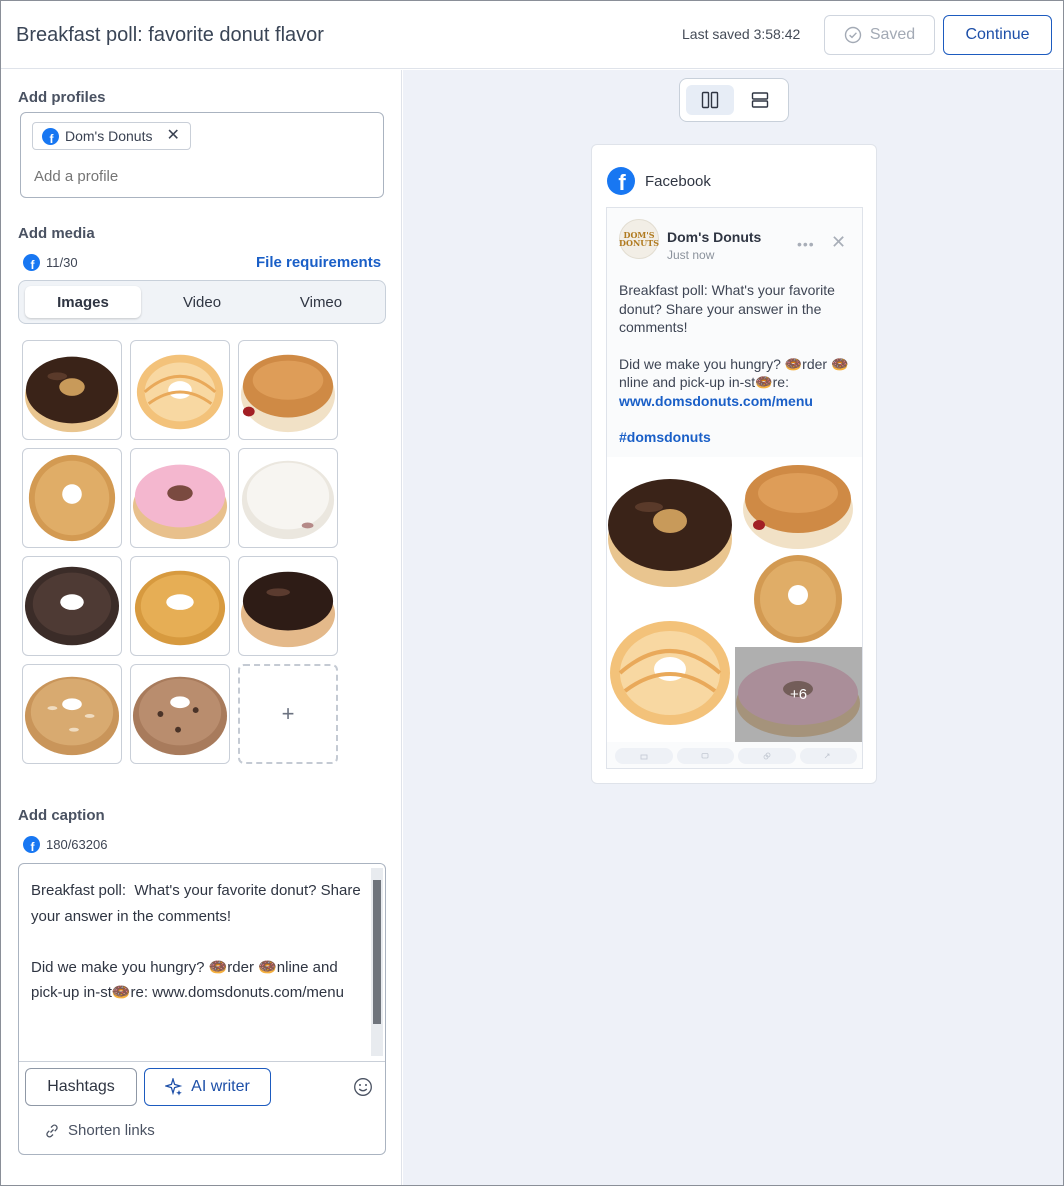 This screenshot has width=1064, height=1186. I want to click on shorten-links-button: Shorten links, so click(99, 1130).